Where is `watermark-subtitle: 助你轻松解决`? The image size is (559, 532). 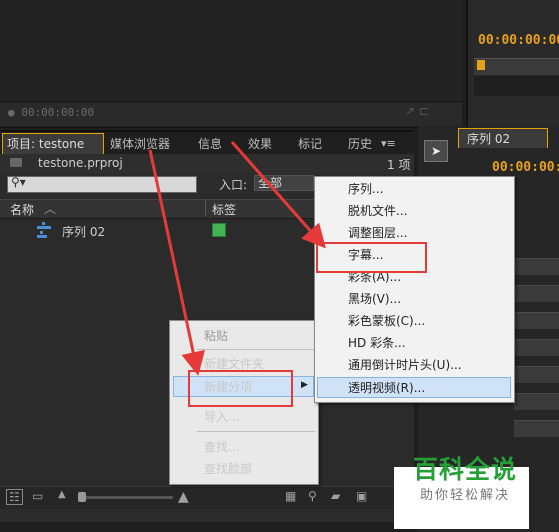
watermark-subtitle: 助你轻松解决 is located at coordinates (465, 495).